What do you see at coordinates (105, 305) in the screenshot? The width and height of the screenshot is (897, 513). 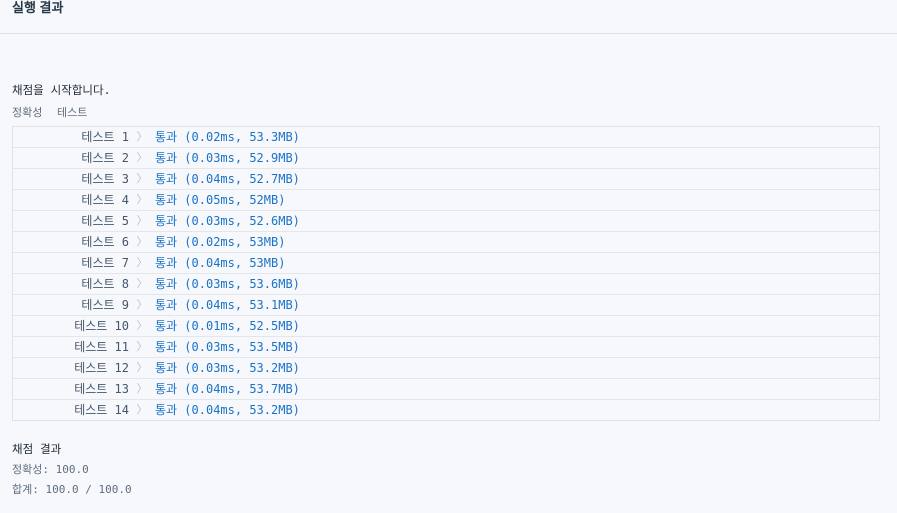 I see `test-name: 테스트 9` at bounding box center [105, 305].